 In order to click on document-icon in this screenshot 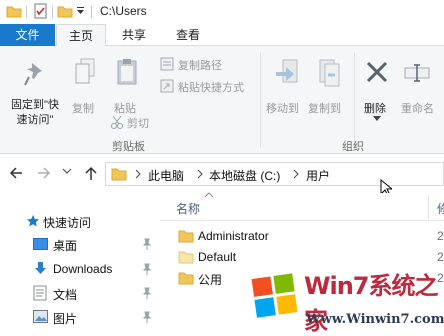, I will do `click(40, 293)`.